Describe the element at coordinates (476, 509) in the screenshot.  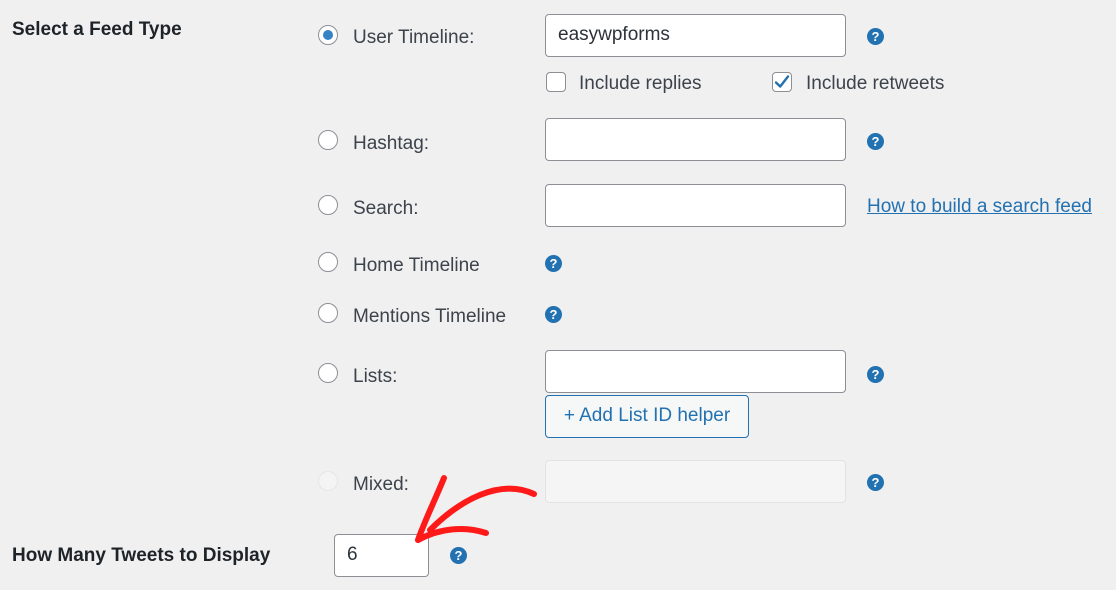
I see `annotation-arrow-icon` at that location.